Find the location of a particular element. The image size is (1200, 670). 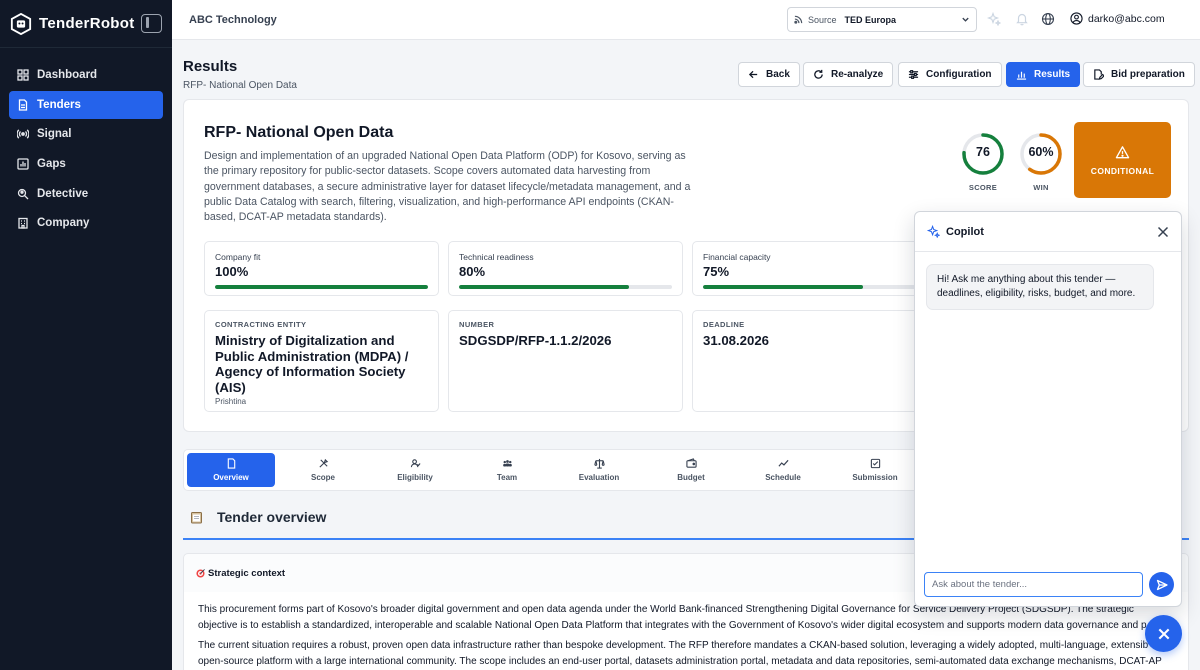

configuration-button: Configuration is located at coordinates (950, 74).